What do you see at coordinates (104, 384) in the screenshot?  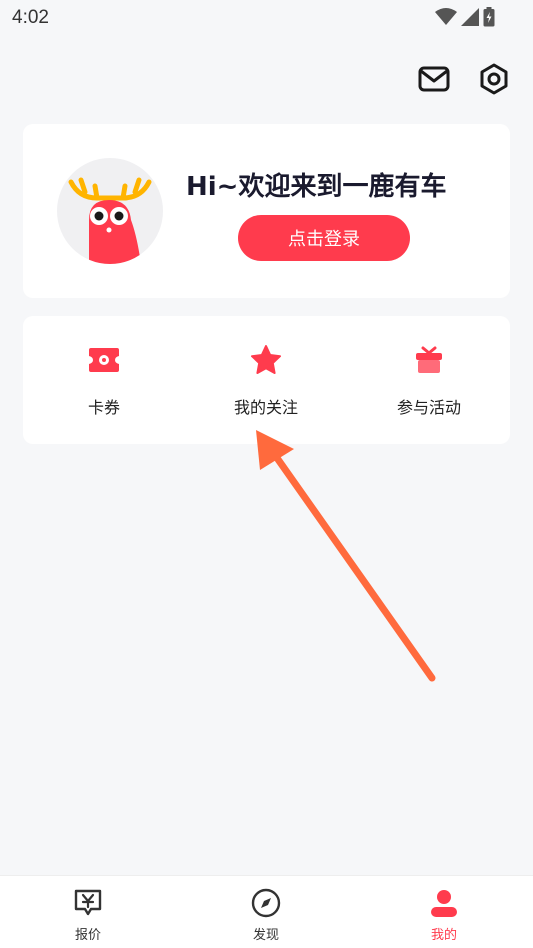 I see `menu-item-coupons: 卡券` at bounding box center [104, 384].